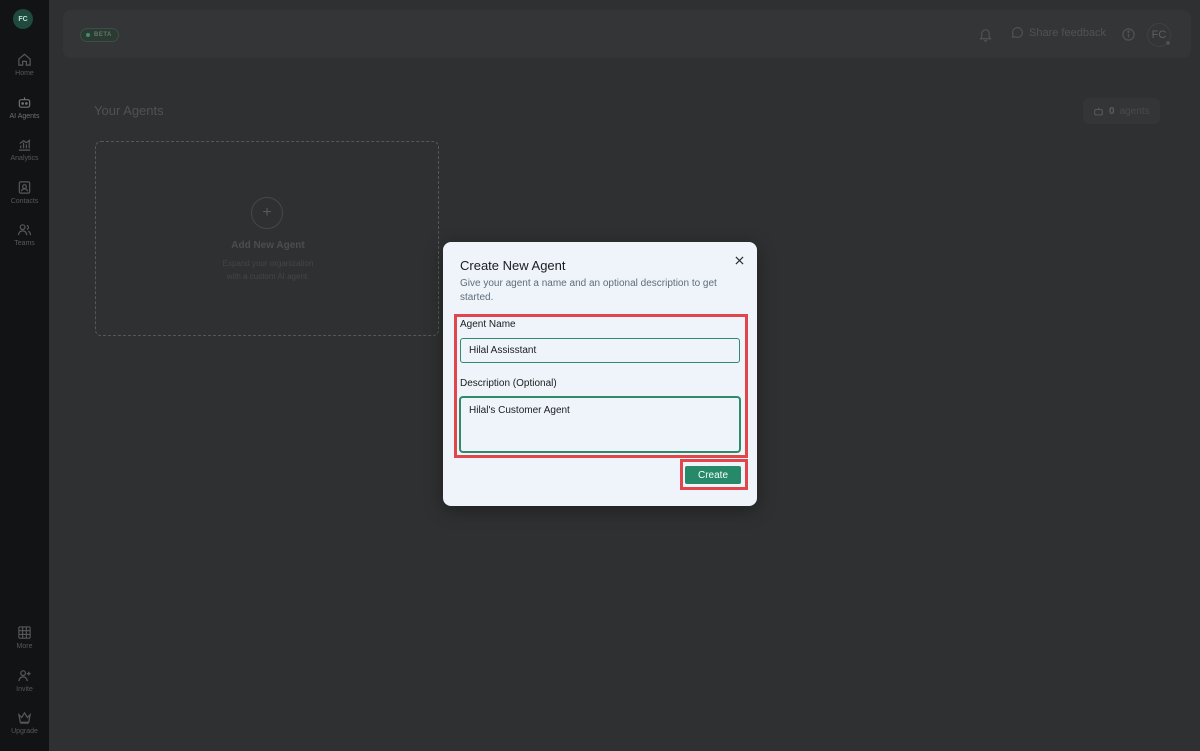 The height and width of the screenshot is (751, 1200). Describe the element at coordinates (1168, 43) in the screenshot. I see `status-dot` at that location.